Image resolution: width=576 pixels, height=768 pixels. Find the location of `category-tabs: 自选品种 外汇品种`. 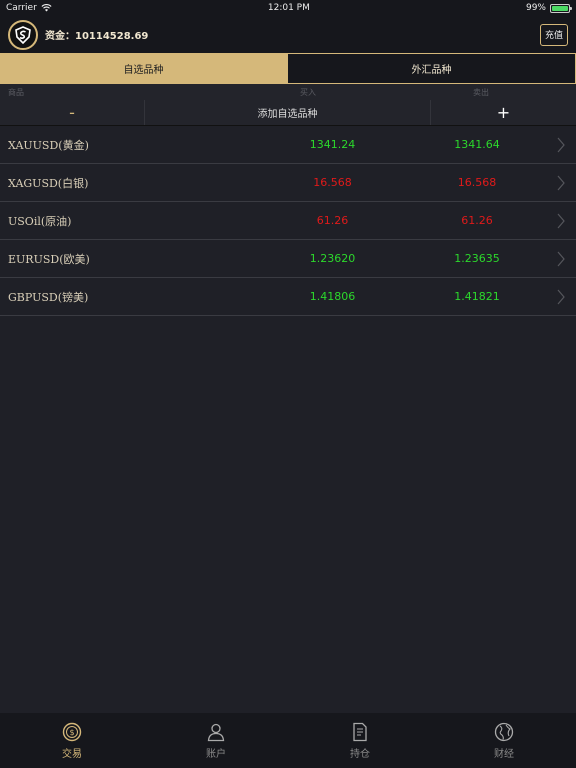

category-tabs: 自选品种 外汇品种 is located at coordinates (288, 68).